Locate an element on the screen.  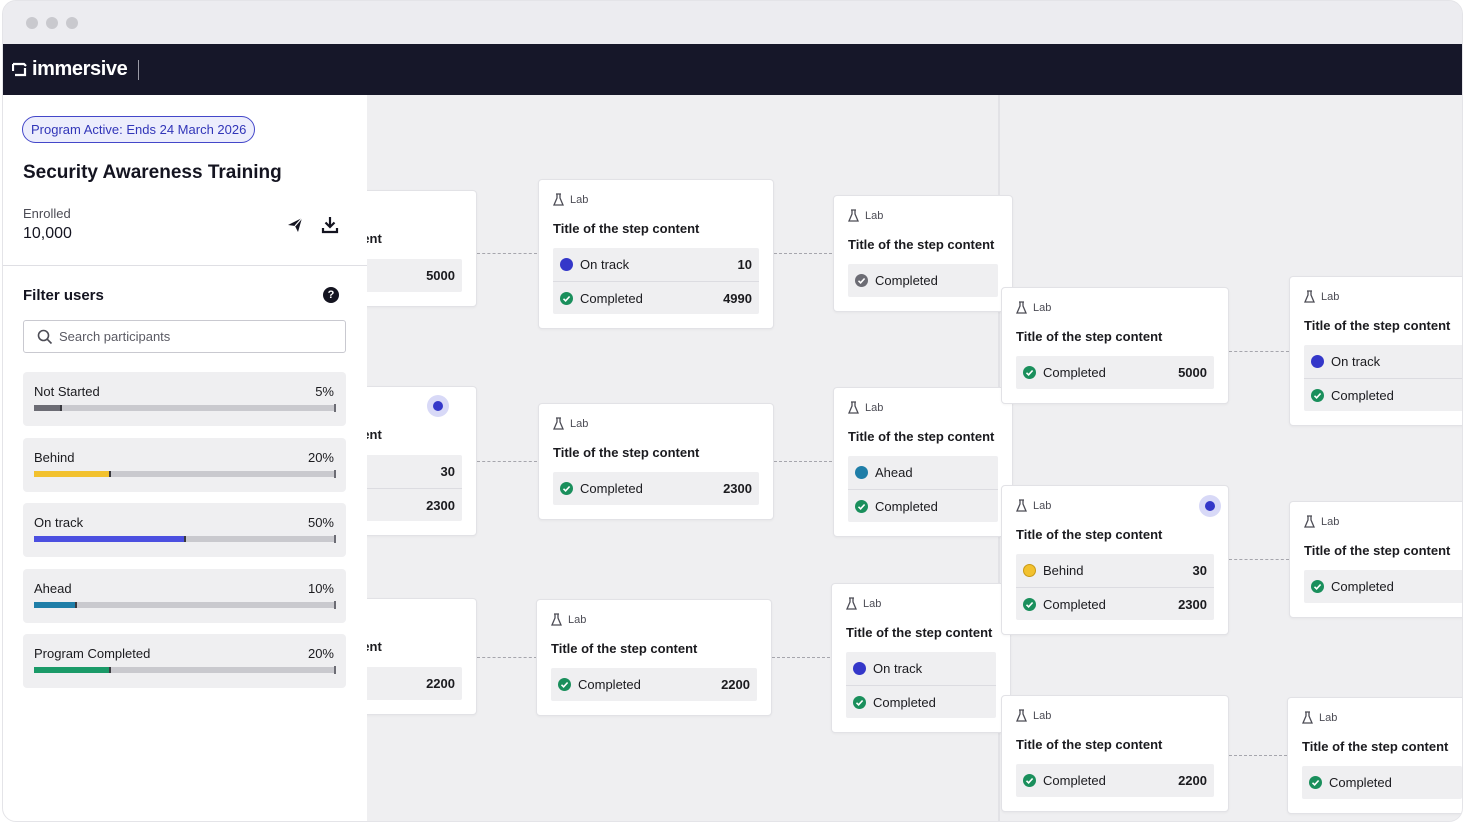
status-progress-end-tick is located at coordinates (335, 539).